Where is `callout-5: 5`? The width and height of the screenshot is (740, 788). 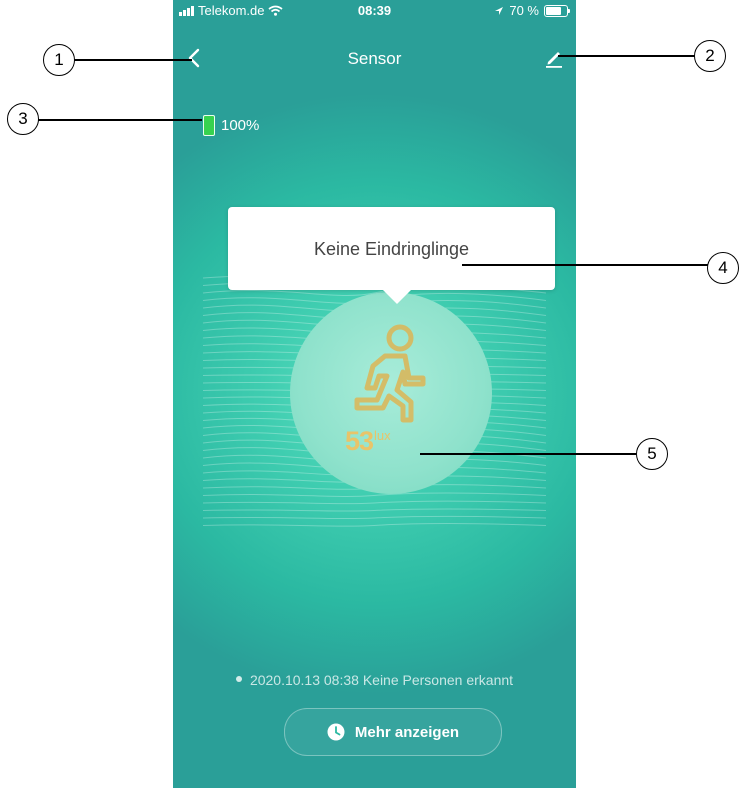 callout-5: 5 is located at coordinates (652, 454).